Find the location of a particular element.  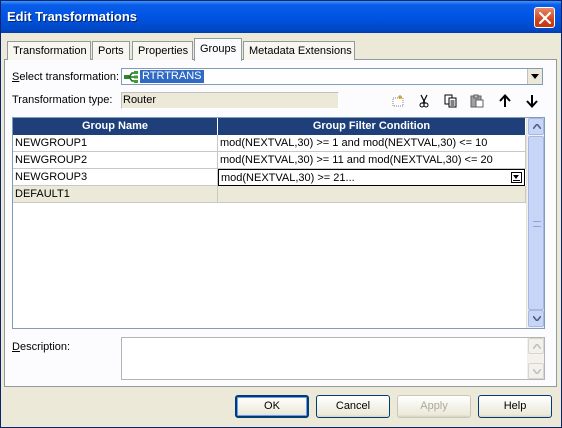

title-bar: Edit Transformations is located at coordinates (281, 17).